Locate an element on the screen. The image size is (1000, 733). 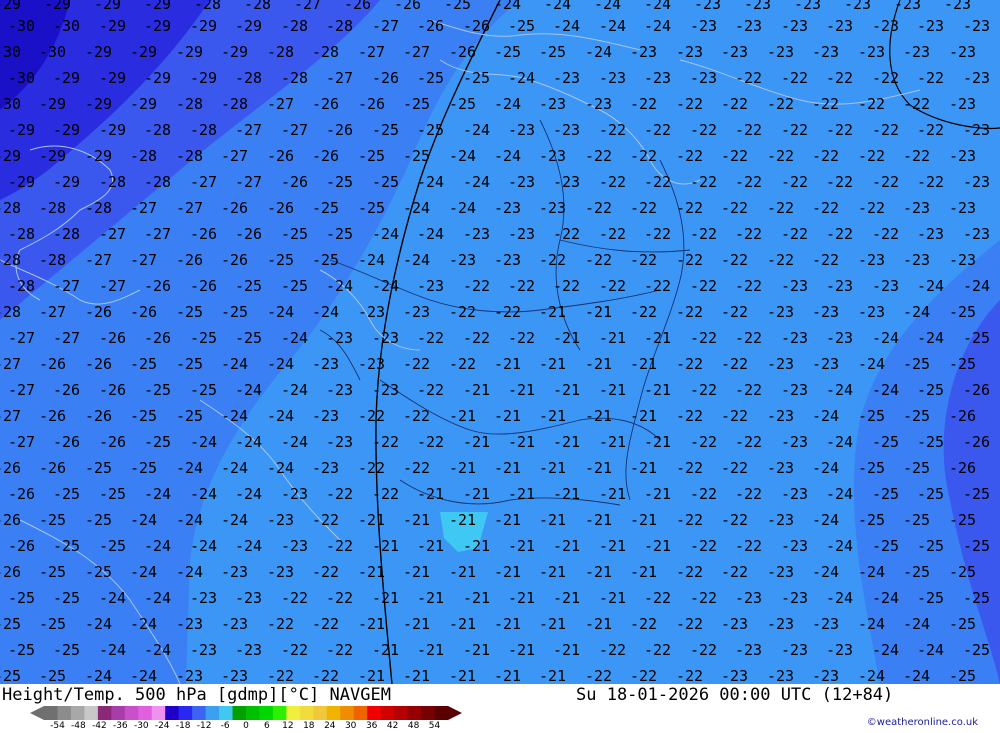
temperature-label: -29 is located at coordinates (52, 156).